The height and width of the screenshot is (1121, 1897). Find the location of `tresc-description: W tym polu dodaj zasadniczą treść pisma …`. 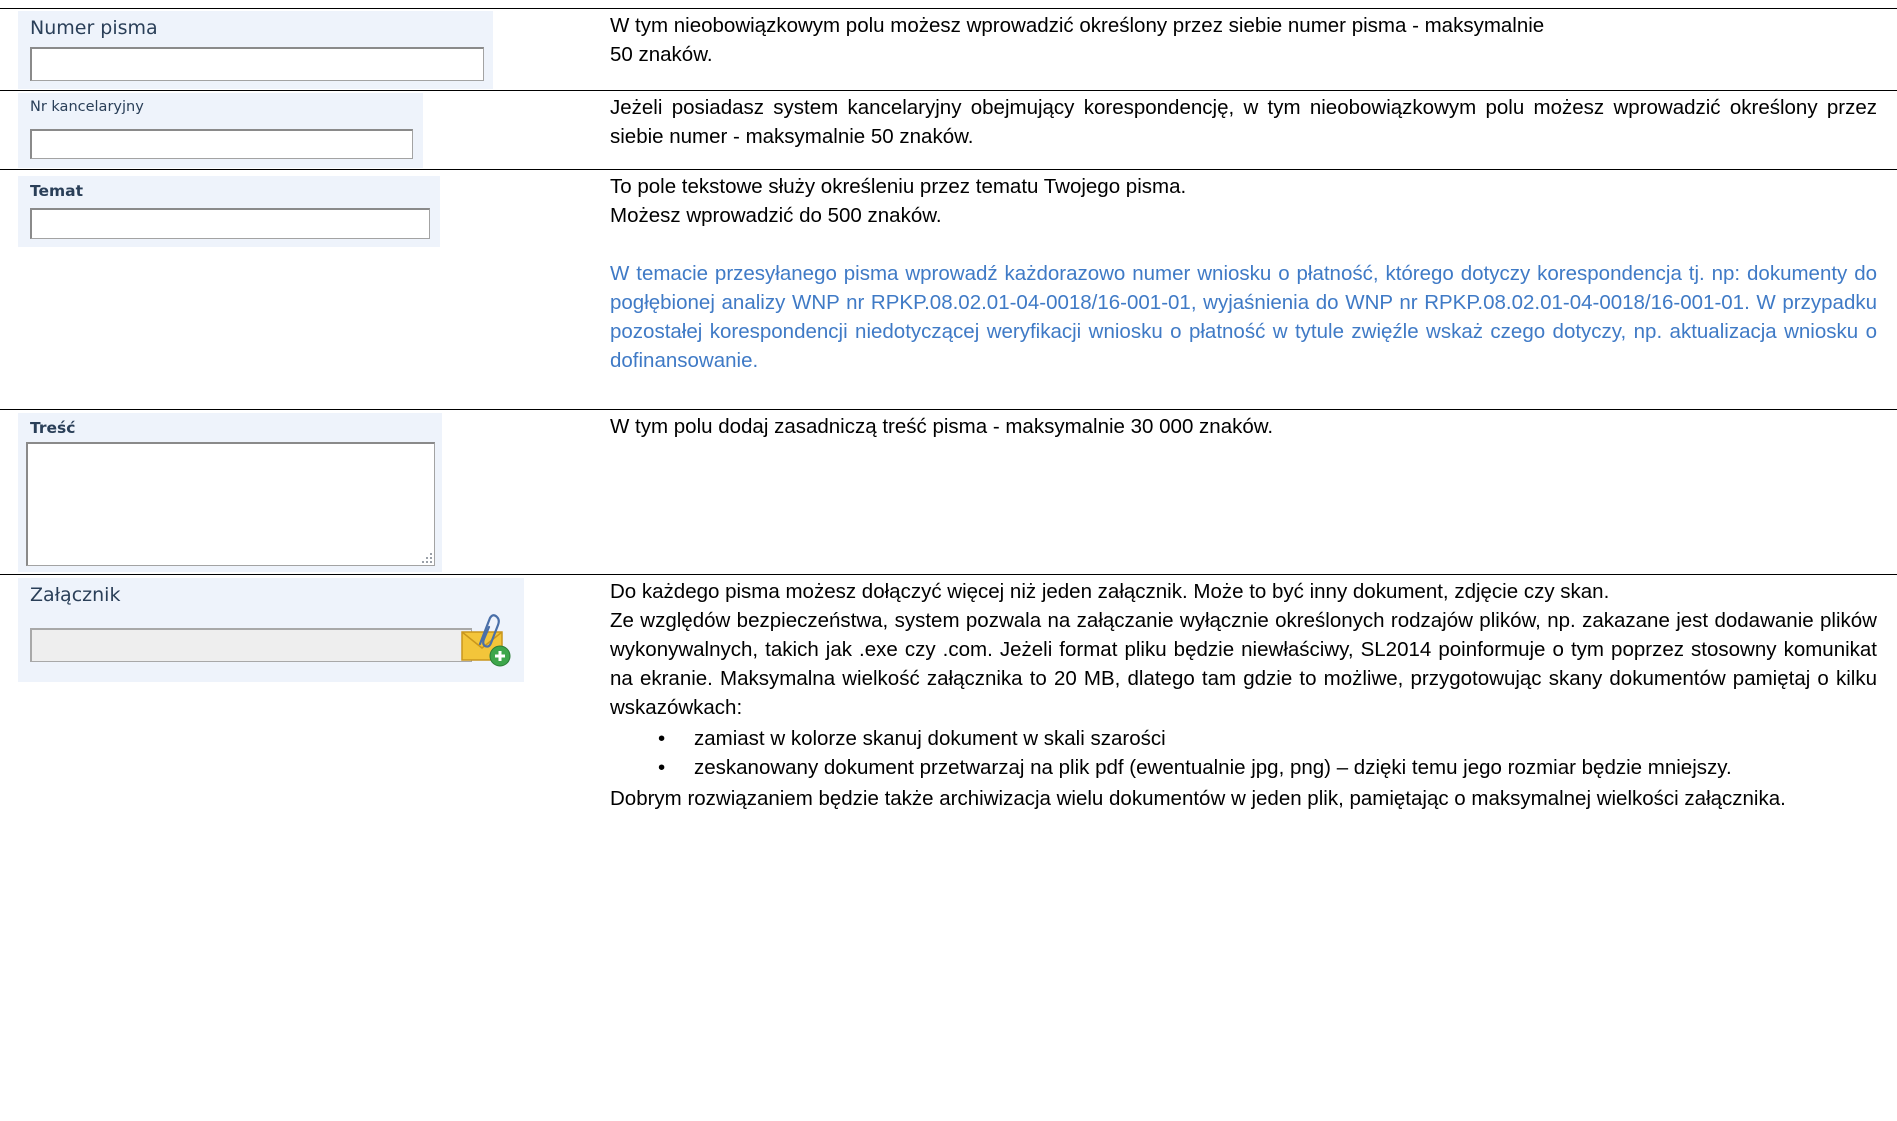

tresc-description: W tym polu dodaj zasadniczą treść pisma … is located at coordinates (942, 426).